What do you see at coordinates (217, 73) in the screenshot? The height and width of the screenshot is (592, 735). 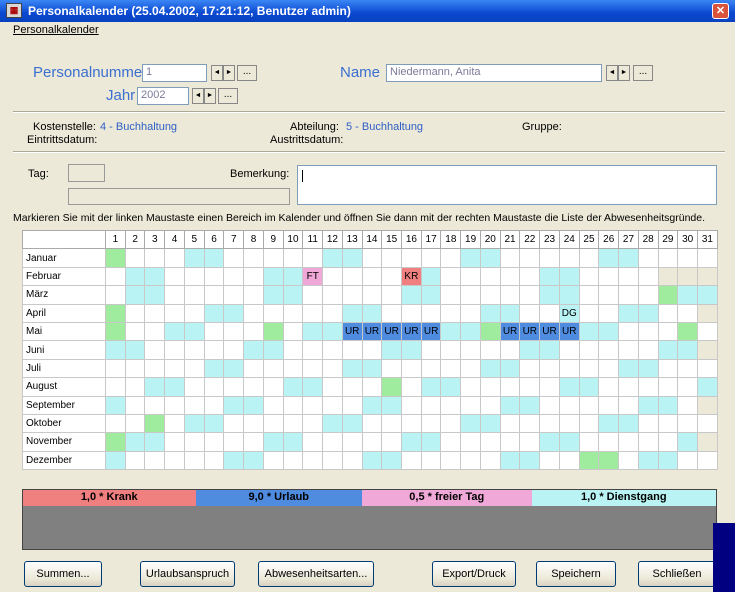 I see `personalnummer-prev-button: ◄` at bounding box center [217, 73].